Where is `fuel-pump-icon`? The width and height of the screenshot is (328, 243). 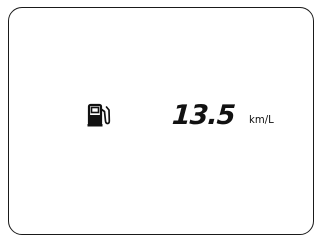 fuel-pump-icon is located at coordinates (100, 115).